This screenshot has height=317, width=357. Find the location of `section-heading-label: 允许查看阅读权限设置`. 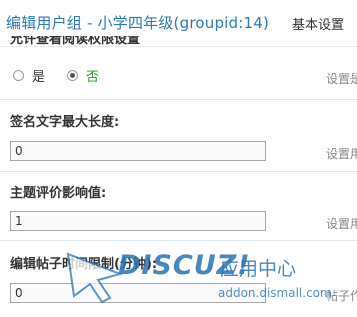

section-heading-label: 允许查看阅读权限设置 is located at coordinates (75, 41).